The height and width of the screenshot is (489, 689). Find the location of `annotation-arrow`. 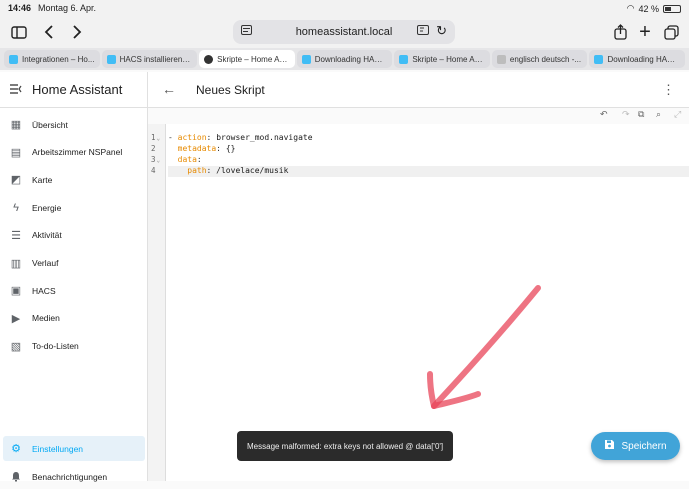

annotation-arrow is located at coordinates (484, 347).